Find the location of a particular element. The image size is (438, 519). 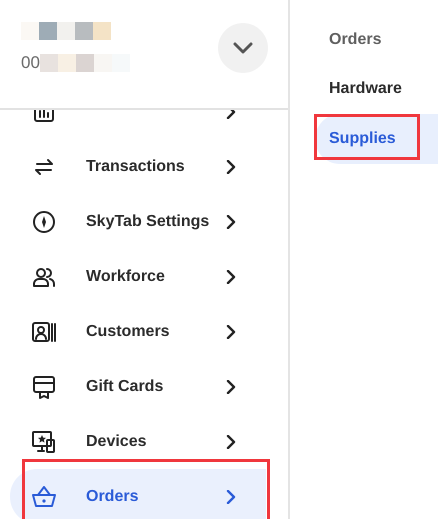

nav-item-selected: Orders is located at coordinates (138, 494).